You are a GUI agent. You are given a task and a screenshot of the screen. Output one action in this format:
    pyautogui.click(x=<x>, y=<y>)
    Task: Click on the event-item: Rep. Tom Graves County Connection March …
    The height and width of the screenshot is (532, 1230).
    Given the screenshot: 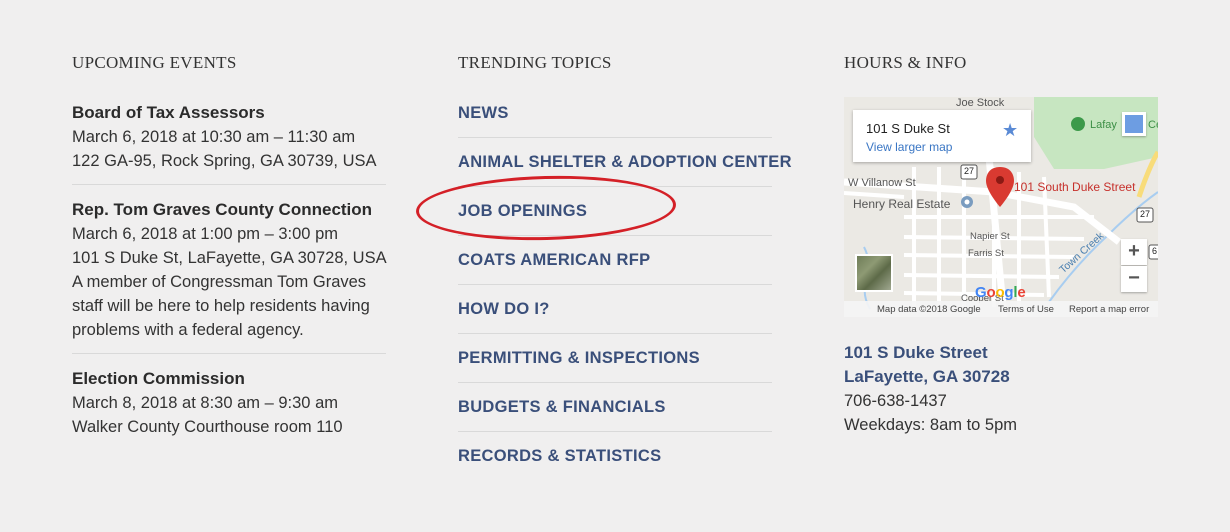 What is the action you would take?
    pyautogui.click(x=229, y=276)
    